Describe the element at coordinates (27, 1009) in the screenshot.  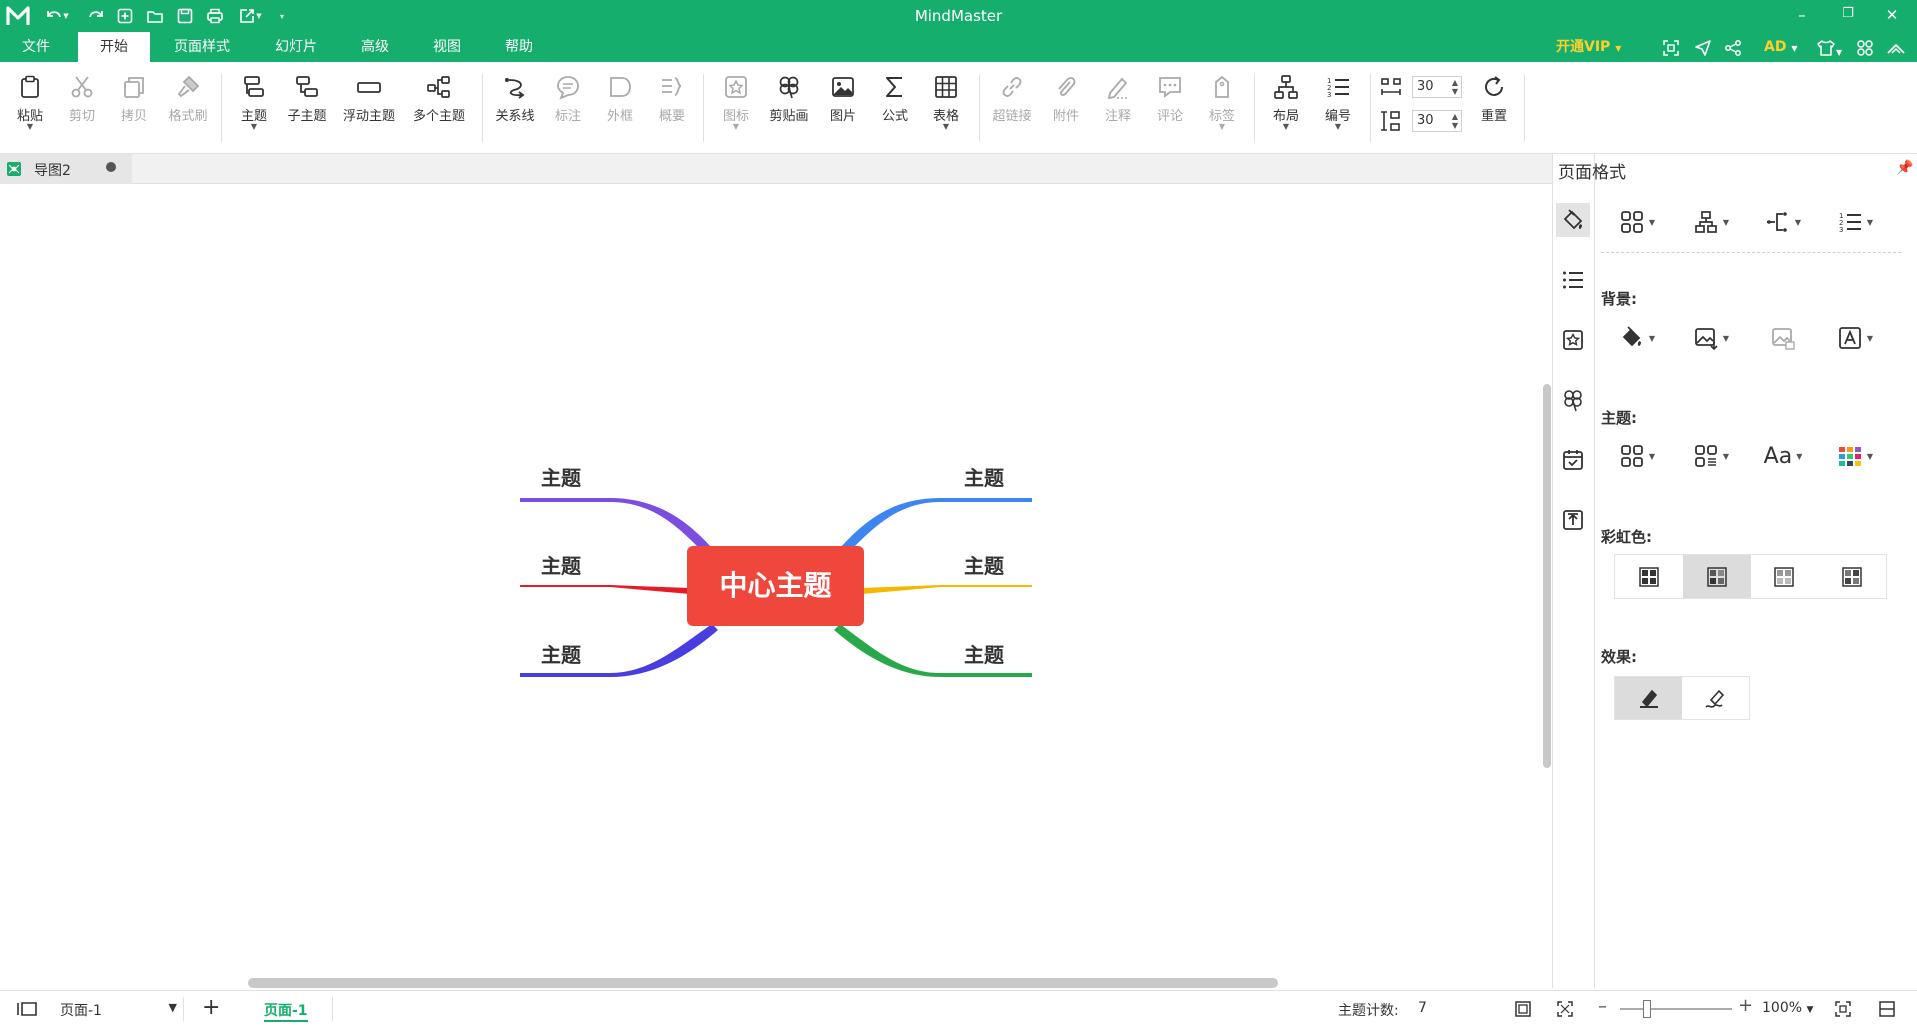
I see `page-panel-toggle-icon` at that location.